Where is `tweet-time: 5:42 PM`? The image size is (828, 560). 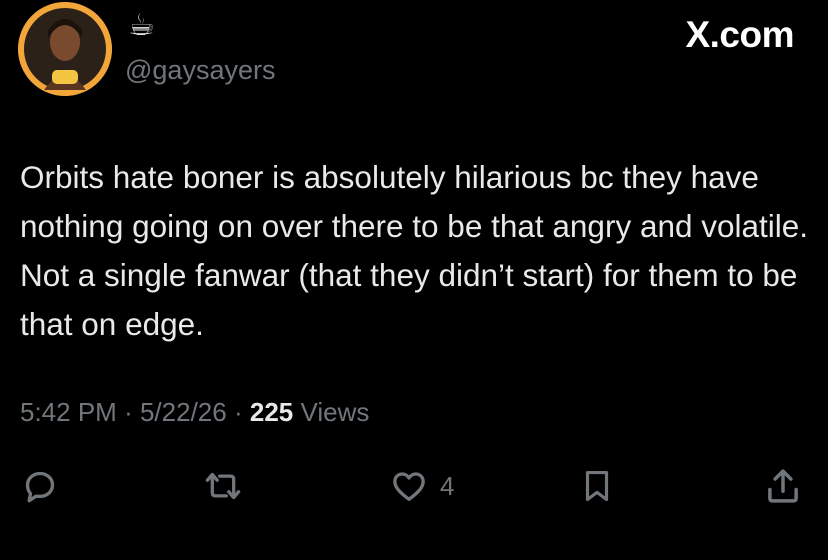 tweet-time: 5:42 PM is located at coordinates (68, 412).